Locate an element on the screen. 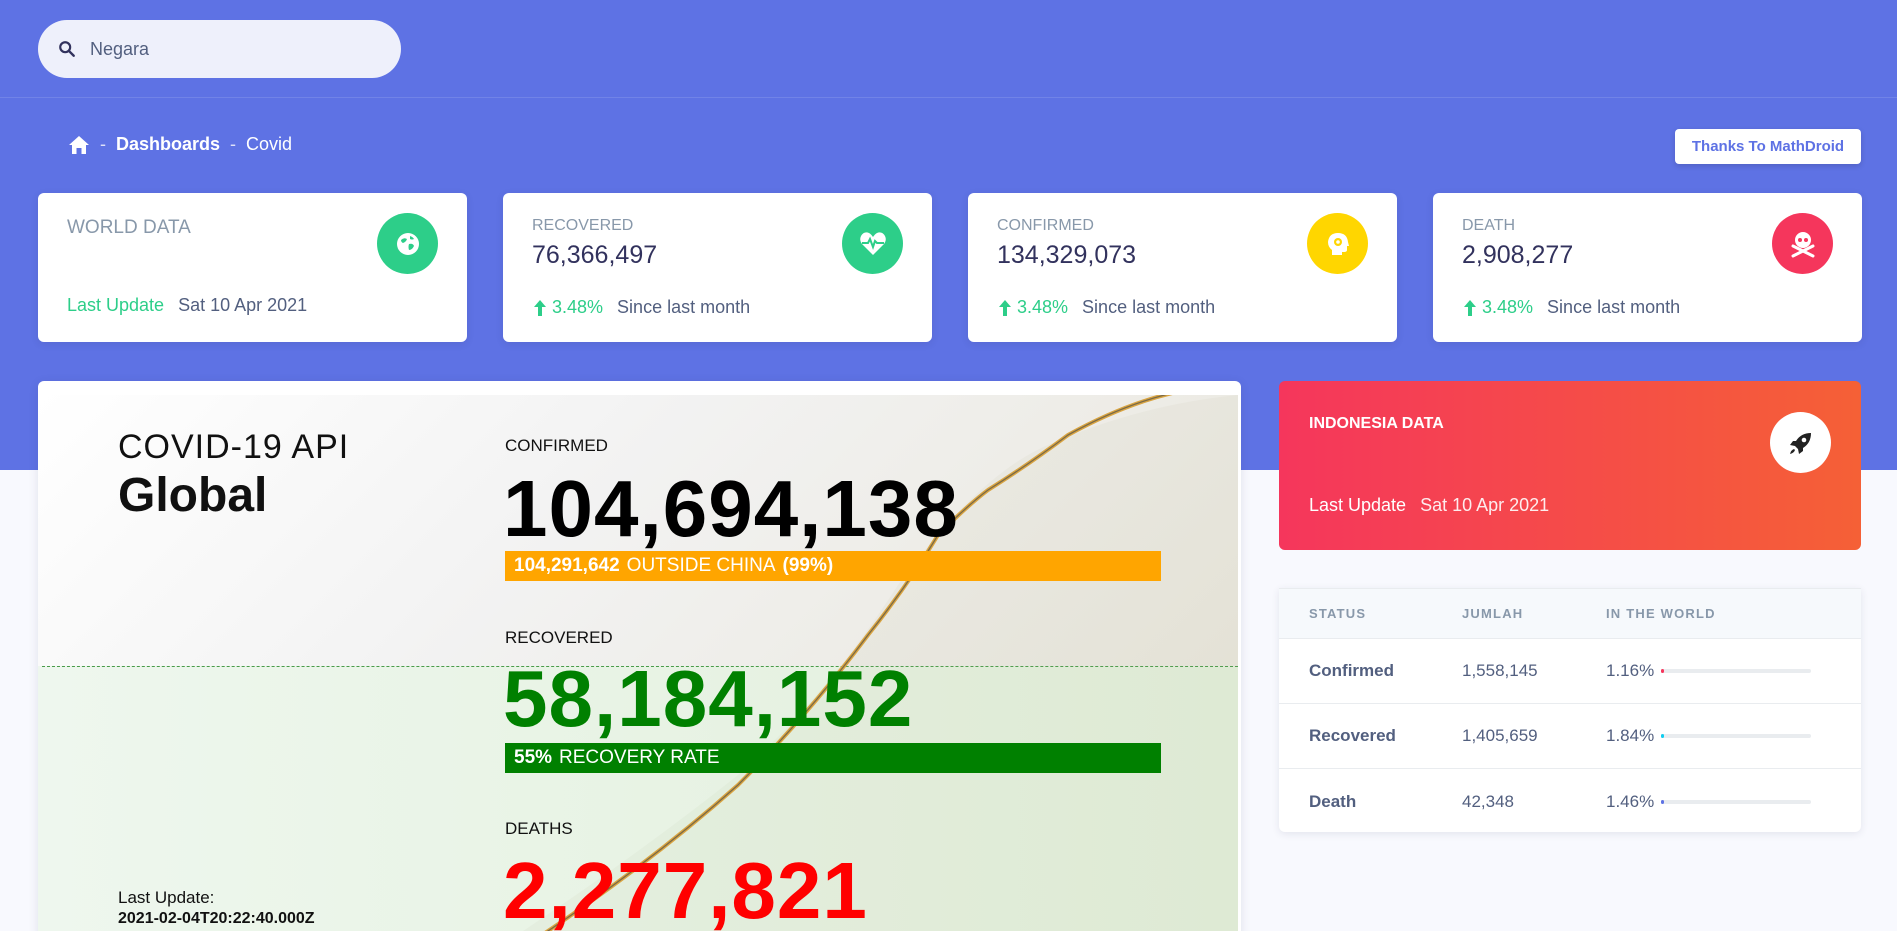  indonesia-title: INDONESIA DATA is located at coordinates (1376, 423).